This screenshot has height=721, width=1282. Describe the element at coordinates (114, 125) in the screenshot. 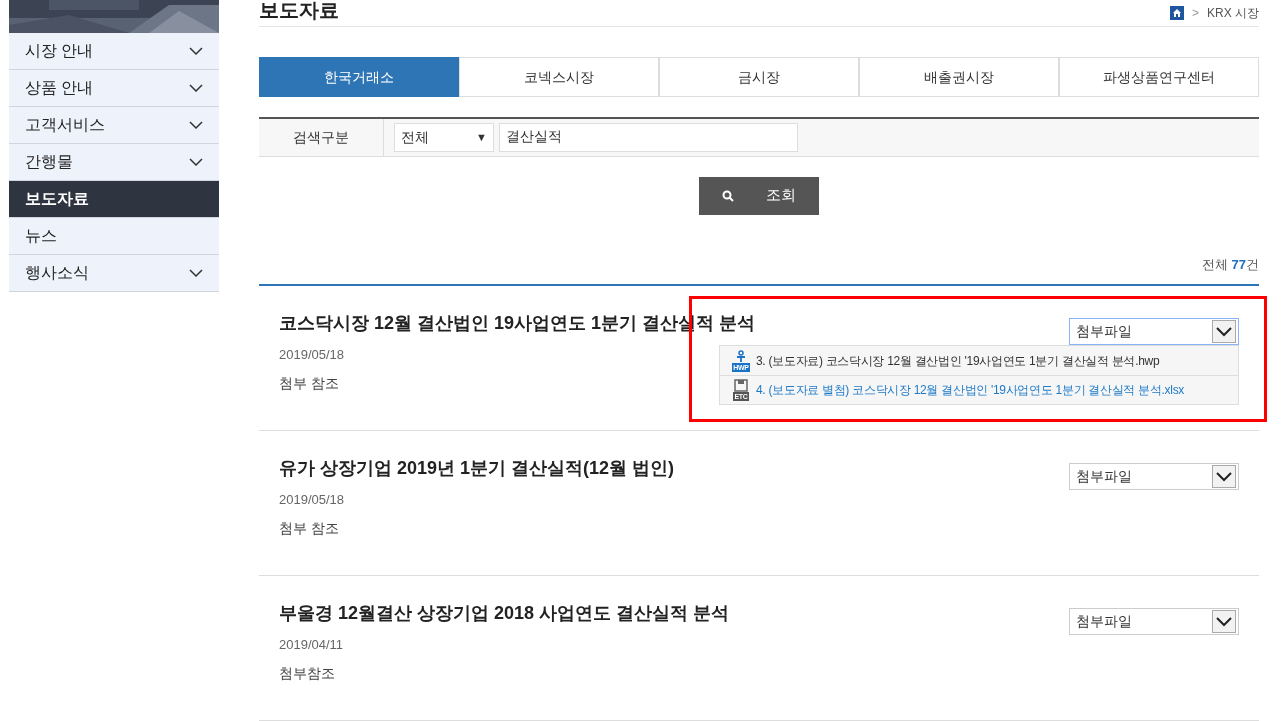

I see `sidebar-item: 고객서비스` at that location.